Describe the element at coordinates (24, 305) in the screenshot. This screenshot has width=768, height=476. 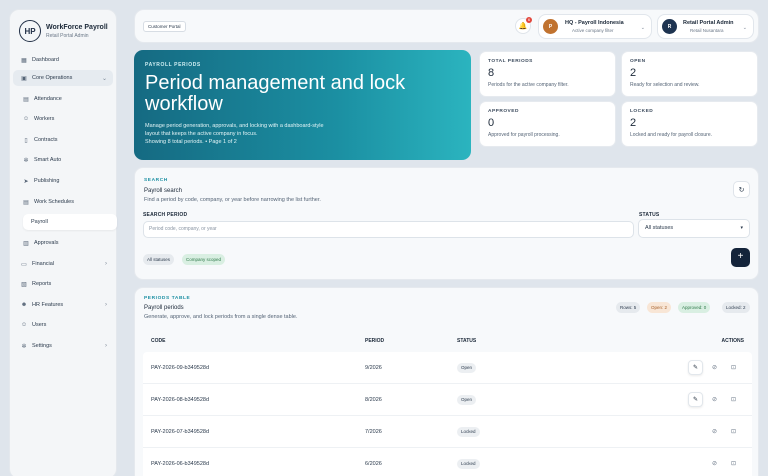
I see `people-icon: ☻` at that location.